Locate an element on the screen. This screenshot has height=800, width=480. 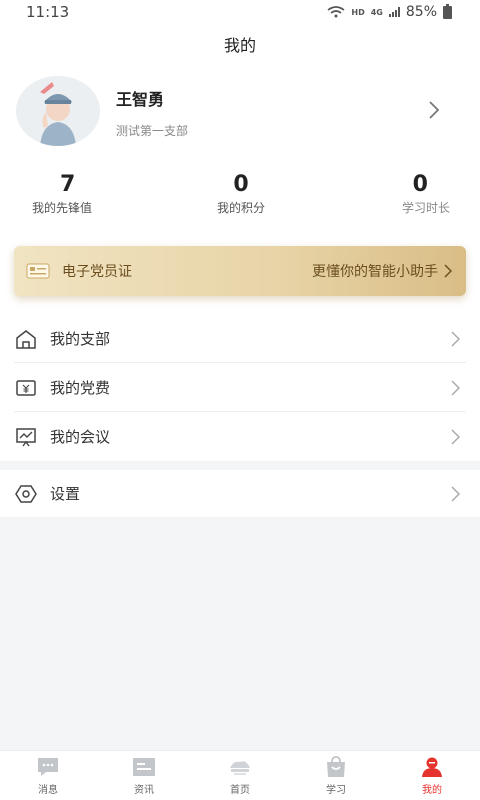
tab-label: 我的 is located at coordinates (432, 790).